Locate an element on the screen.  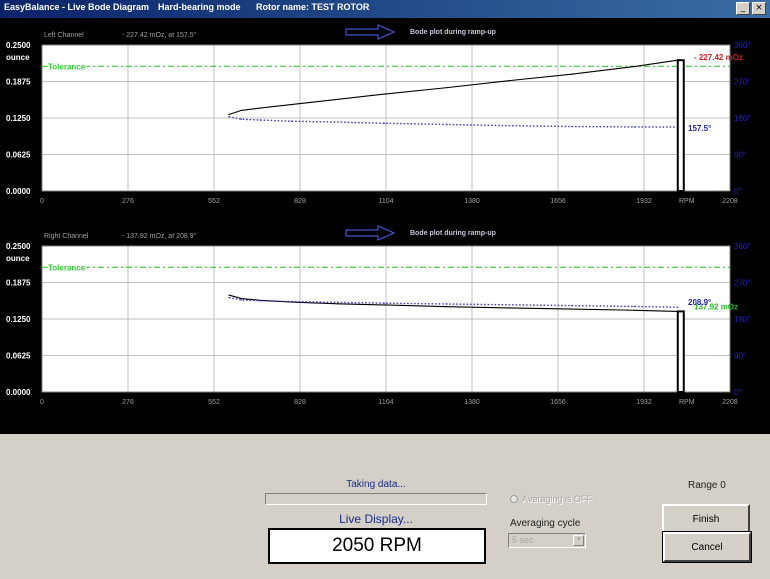
progress-bar is located at coordinates (376, 499).